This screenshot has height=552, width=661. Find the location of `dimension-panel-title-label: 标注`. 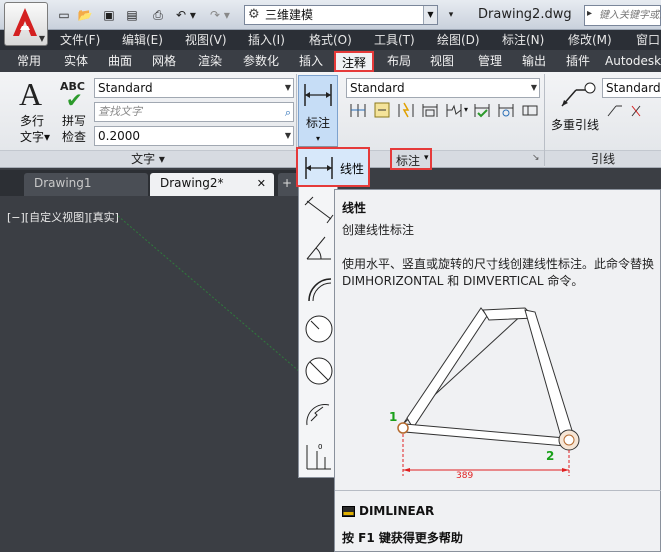

dimension-panel-title-label: 标注 is located at coordinates (408, 161).